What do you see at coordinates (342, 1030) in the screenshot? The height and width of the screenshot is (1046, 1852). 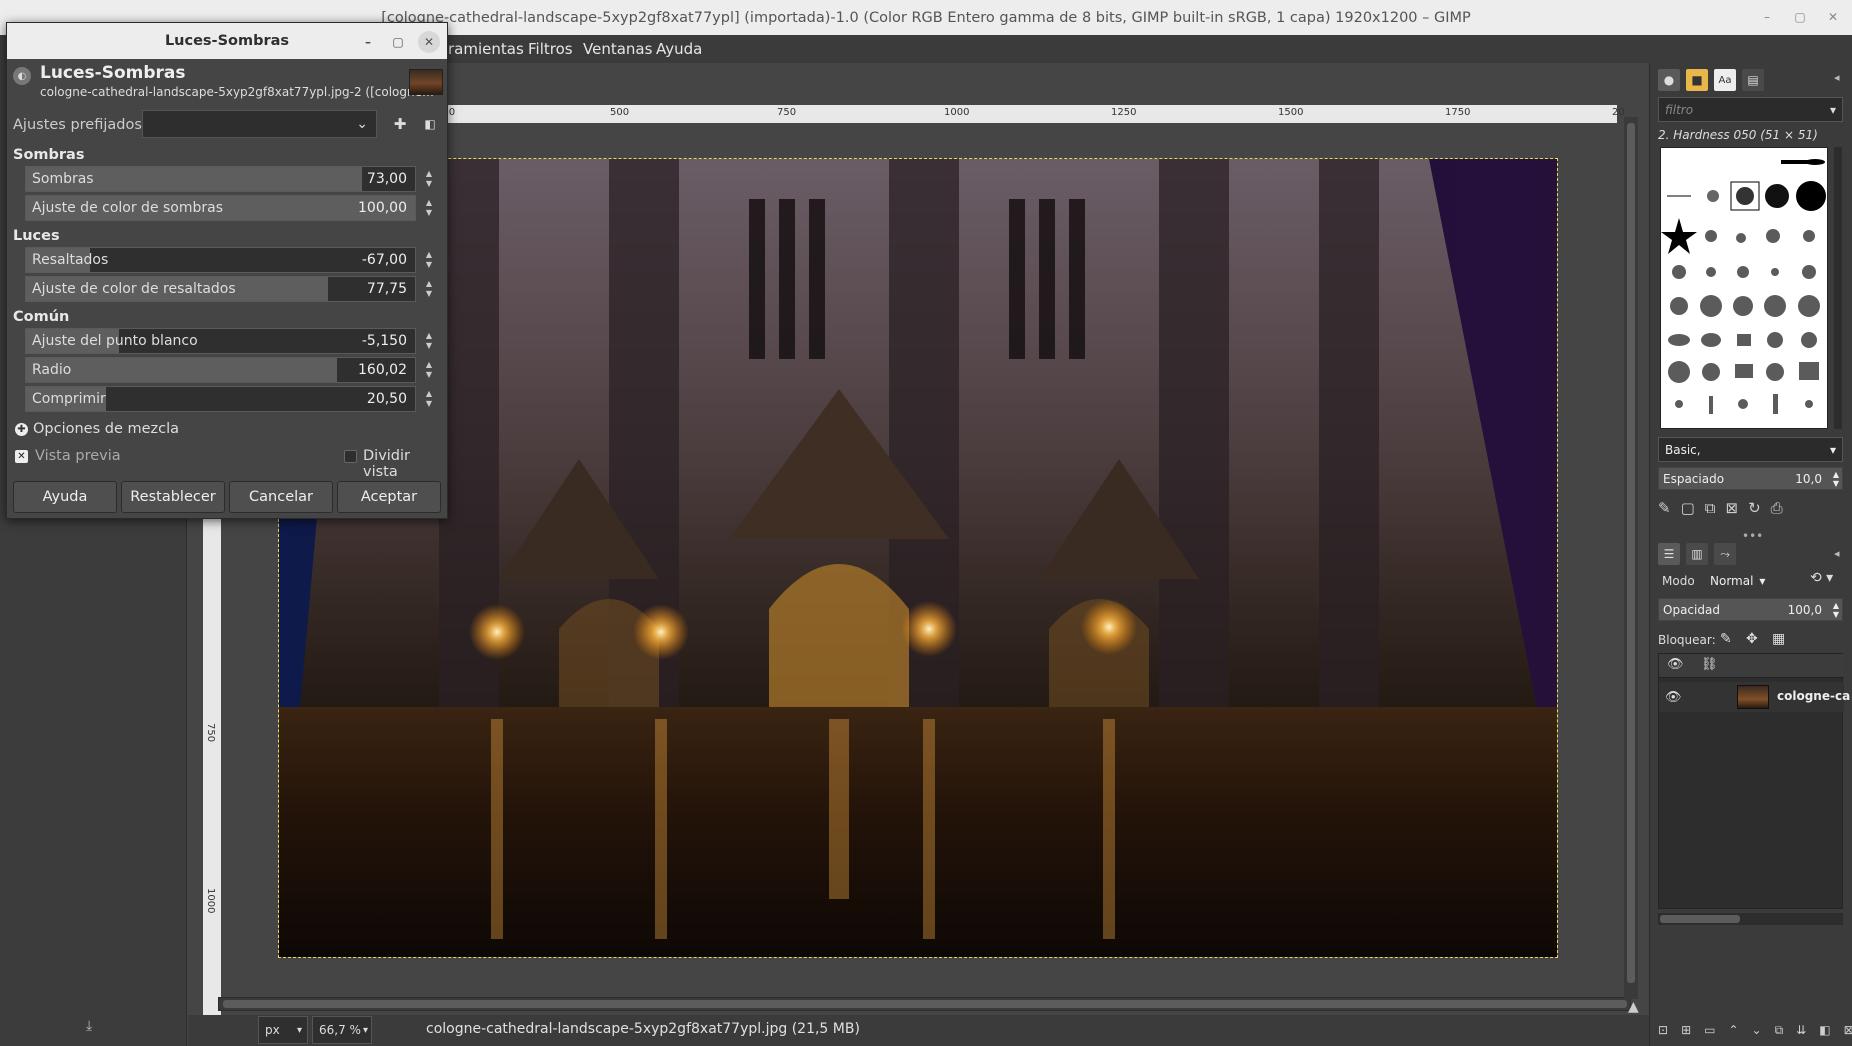 I see `zoom-select: 66,7 % ▾` at bounding box center [342, 1030].